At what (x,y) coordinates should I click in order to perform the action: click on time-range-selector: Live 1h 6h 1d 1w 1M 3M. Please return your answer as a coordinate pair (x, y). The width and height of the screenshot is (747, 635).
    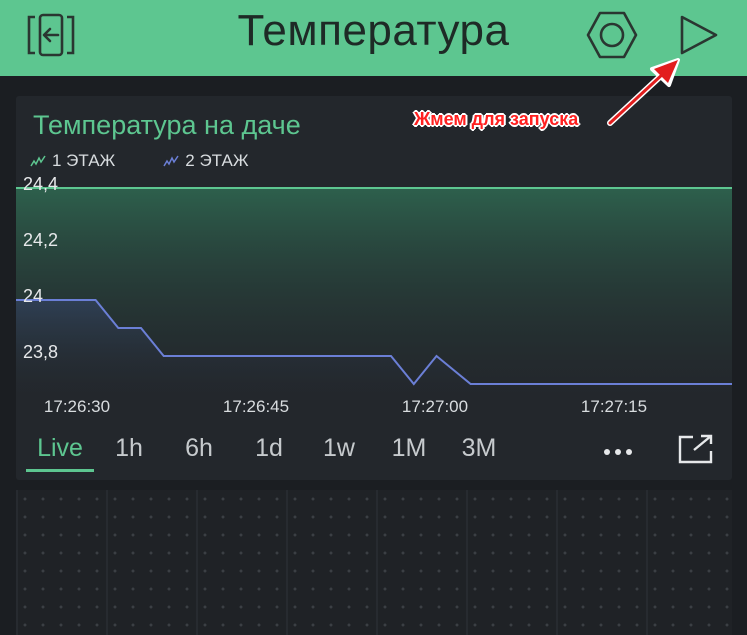
    Looking at the image, I should click on (270, 451).